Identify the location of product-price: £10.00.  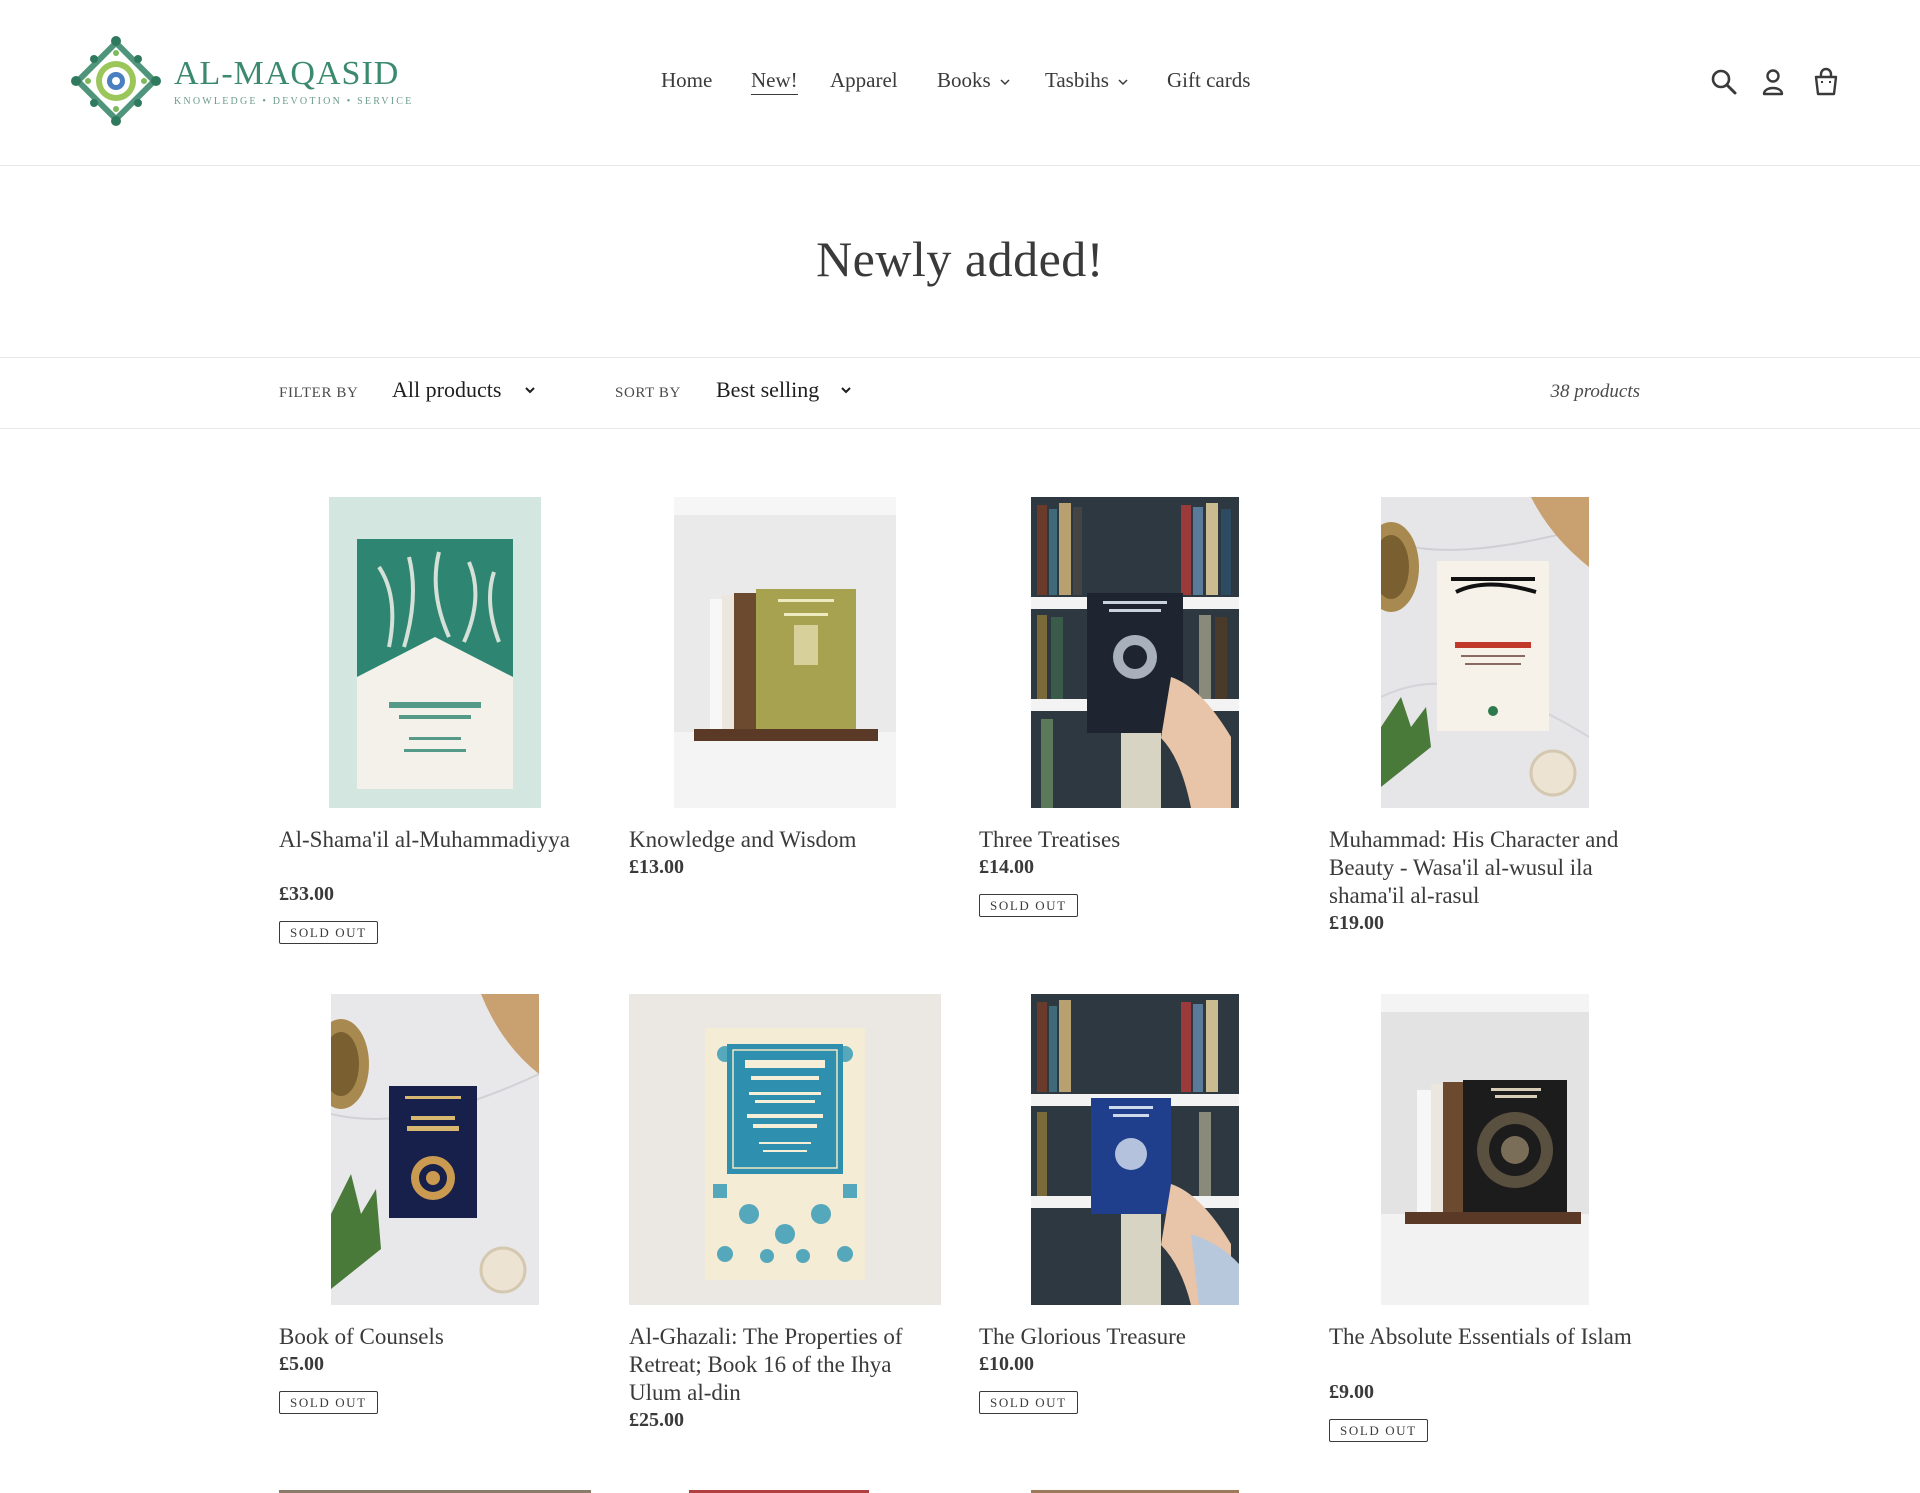
(1006, 1364).